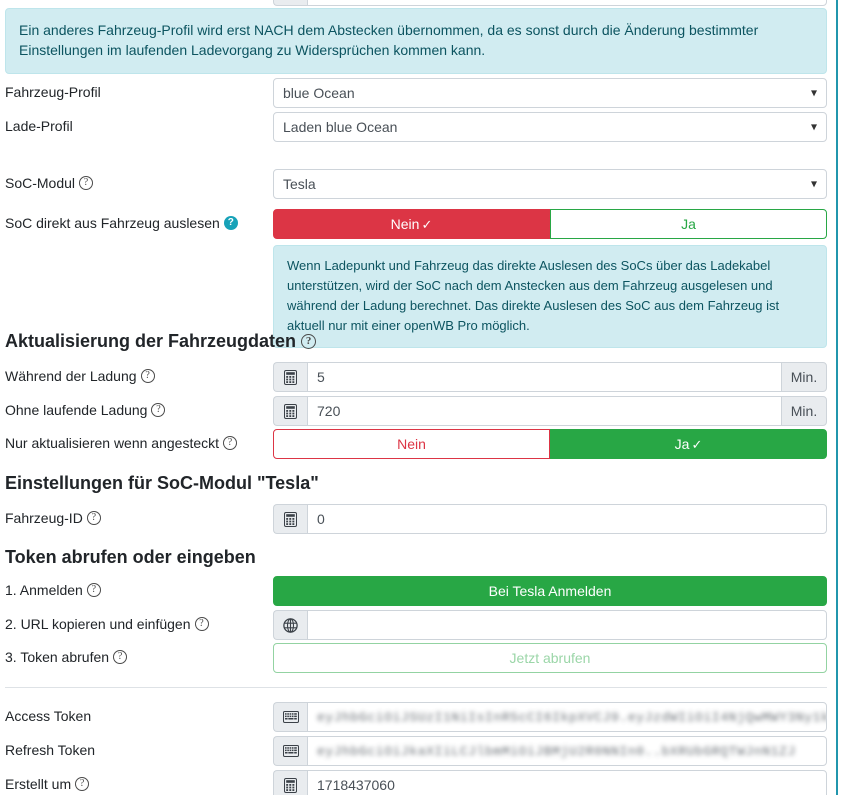 The width and height of the screenshot is (843, 795). I want to click on input-group-created-at: 1718437060, so click(550, 782).